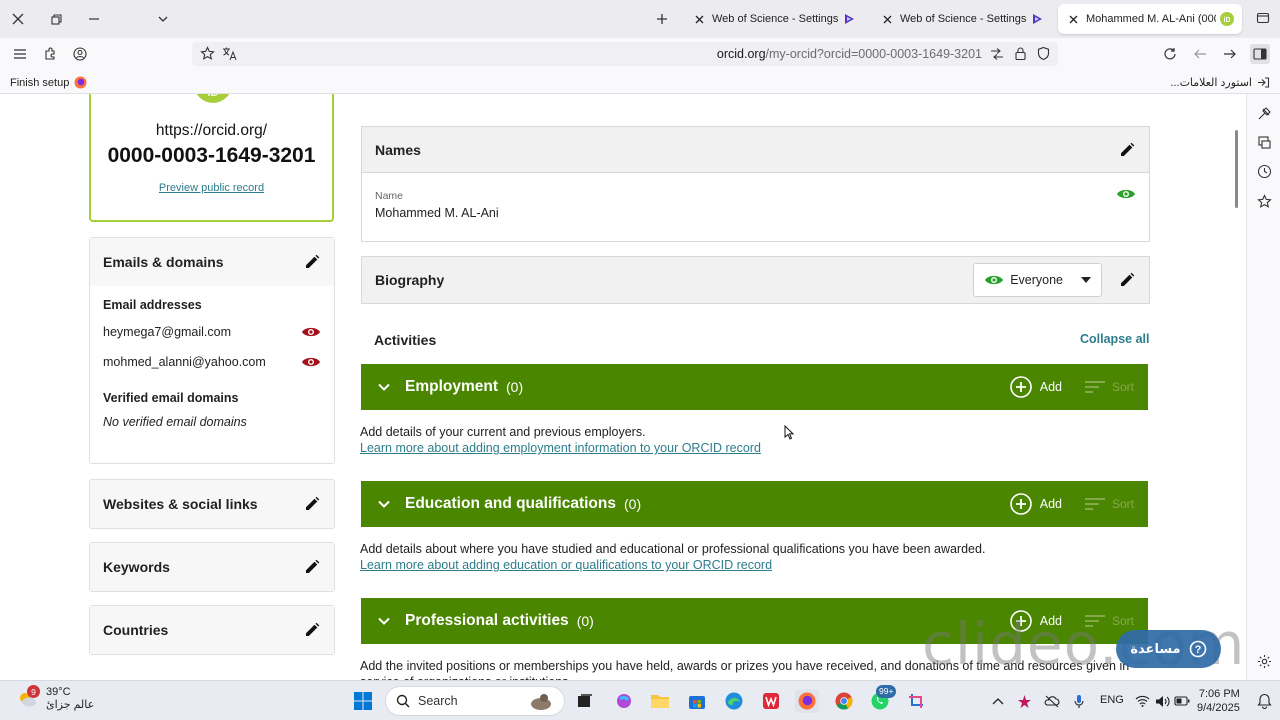 Image resolution: width=1280 pixels, height=720 pixels. What do you see at coordinates (844, 701) in the screenshot?
I see `chrome-icon` at bounding box center [844, 701].